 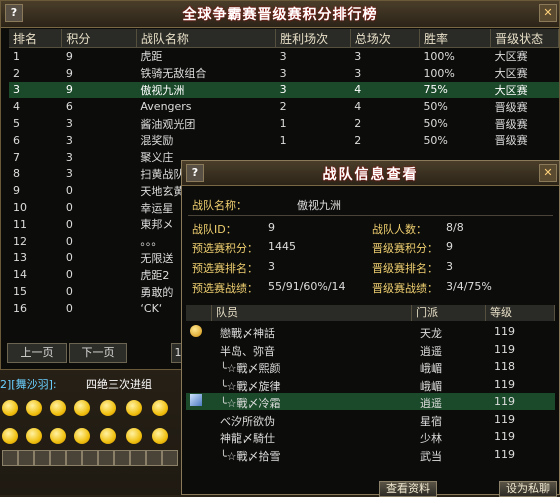 I want to click on table-cell: 5, so click(x=16, y=124).